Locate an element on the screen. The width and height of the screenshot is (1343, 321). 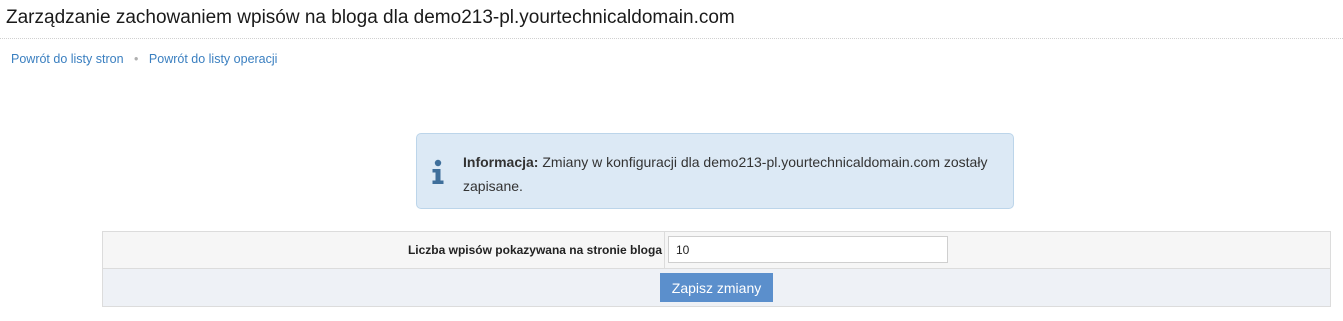
form-actions-row: Zapisz zmiany is located at coordinates (716, 287).